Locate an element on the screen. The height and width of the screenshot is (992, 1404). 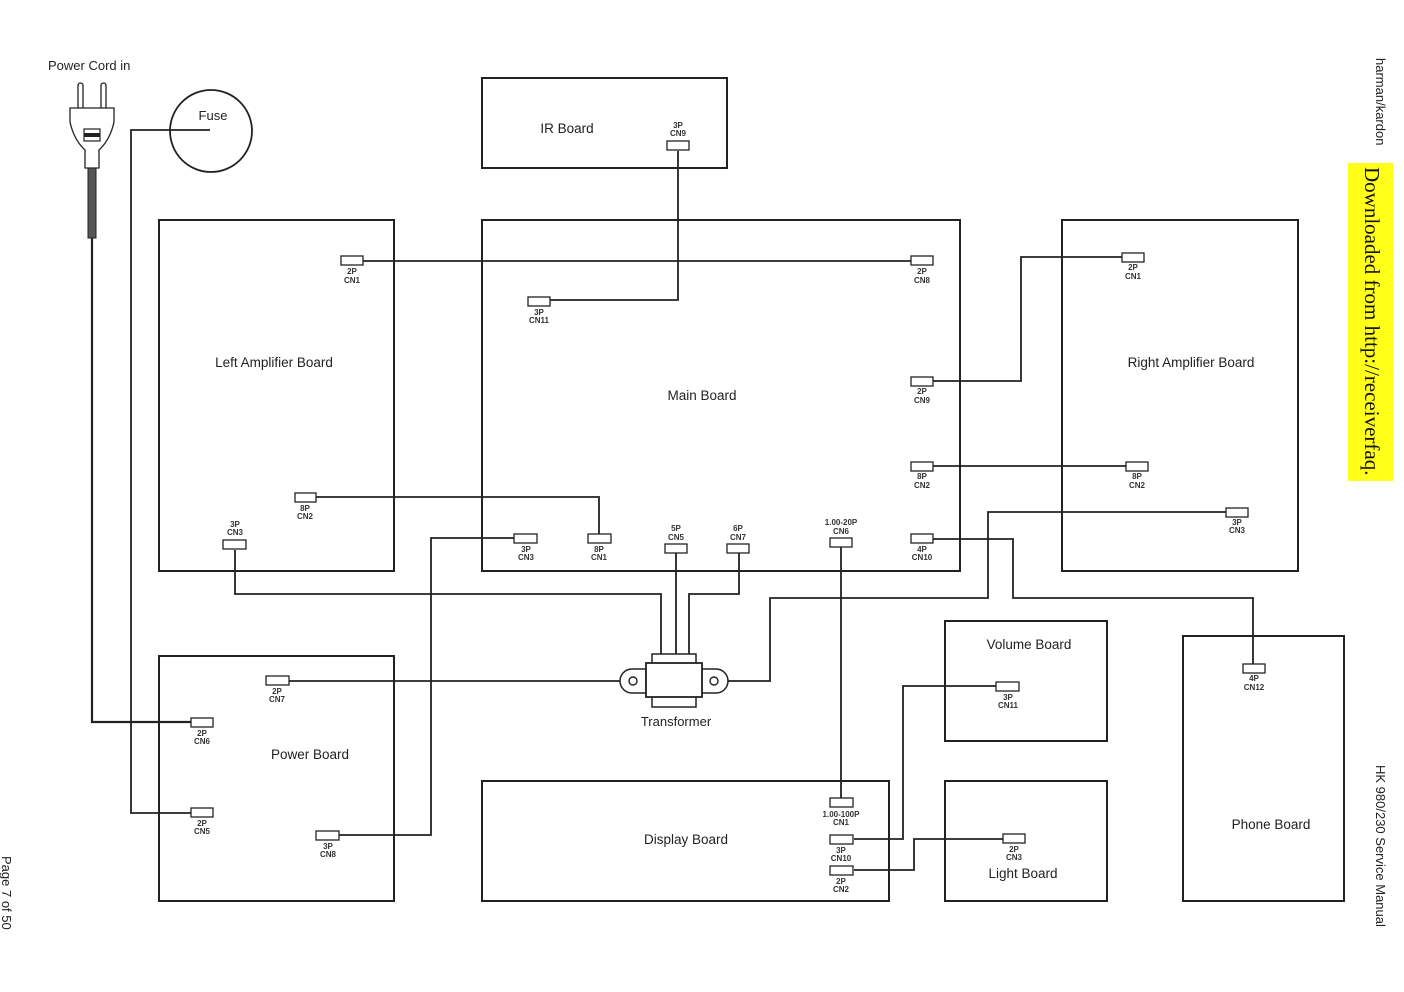
volume-board-label: Volume Board is located at coordinates (1029, 644).